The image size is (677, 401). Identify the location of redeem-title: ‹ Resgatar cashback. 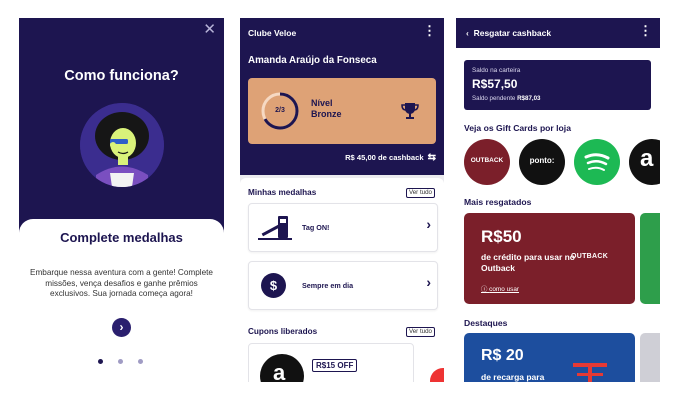
(508, 33).